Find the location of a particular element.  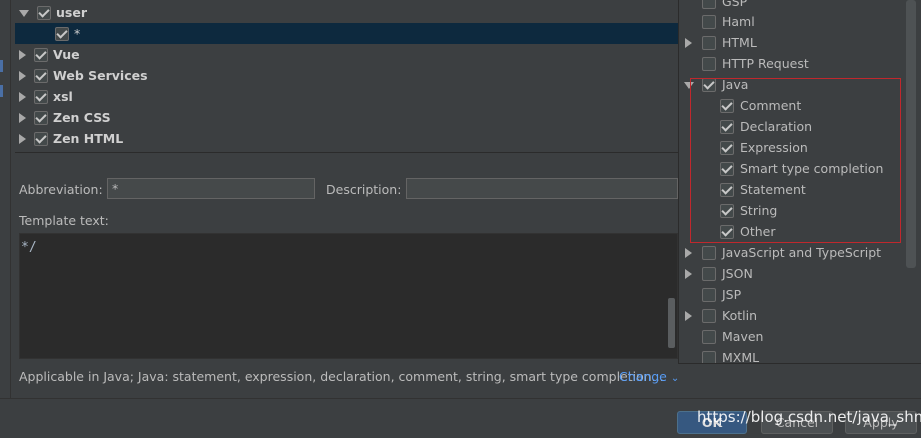

change-link: Change ⌄ is located at coordinates (649, 376).